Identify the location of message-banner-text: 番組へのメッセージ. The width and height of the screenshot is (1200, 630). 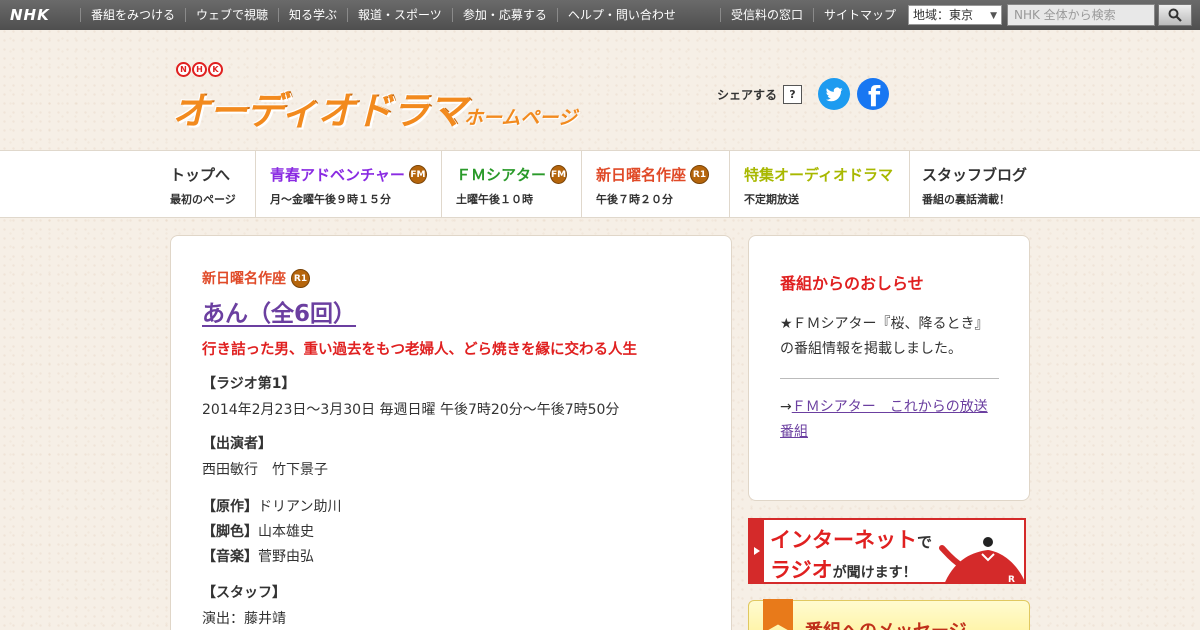
(886, 623).